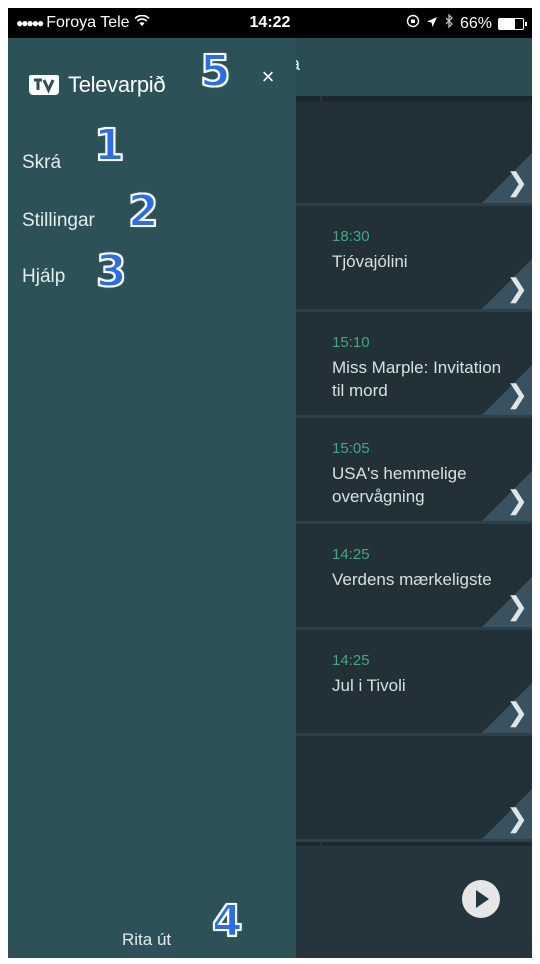 Image resolution: width=540 pixels, height=964 pixels. What do you see at coordinates (413, 23) in the screenshot?
I see `rotation-lock-icon` at bounding box center [413, 23].